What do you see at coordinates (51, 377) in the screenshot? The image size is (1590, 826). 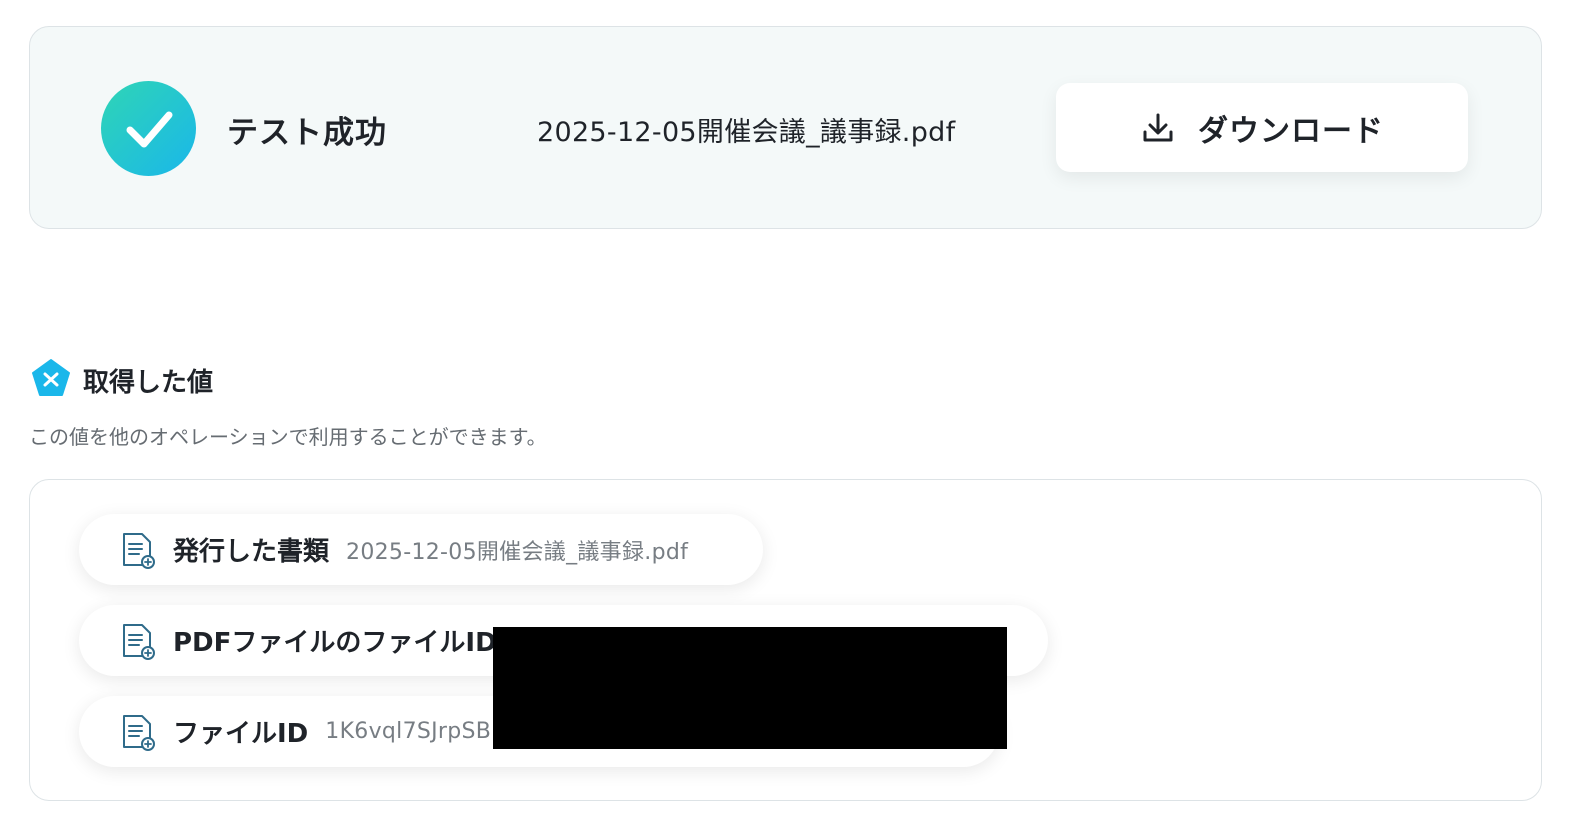 I see `variable-icon` at bounding box center [51, 377].